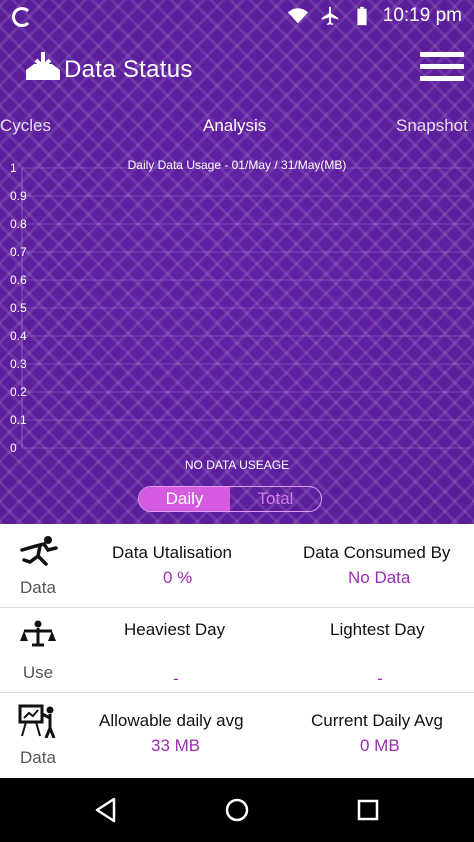  What do you see at coordinates (18, 308) in the screenshot?
I see `y-tick-label: 0.5` at bounding box center [18, 308].